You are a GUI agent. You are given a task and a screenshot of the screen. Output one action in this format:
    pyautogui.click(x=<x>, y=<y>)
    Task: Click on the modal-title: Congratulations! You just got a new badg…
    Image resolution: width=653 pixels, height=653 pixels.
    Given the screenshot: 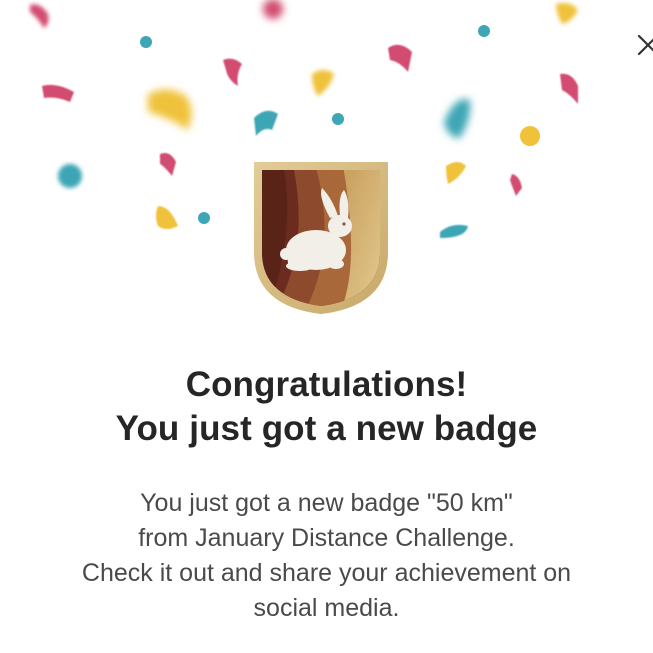 What is the action you would take?
    pyautogui.click(x=326, y=407)
    